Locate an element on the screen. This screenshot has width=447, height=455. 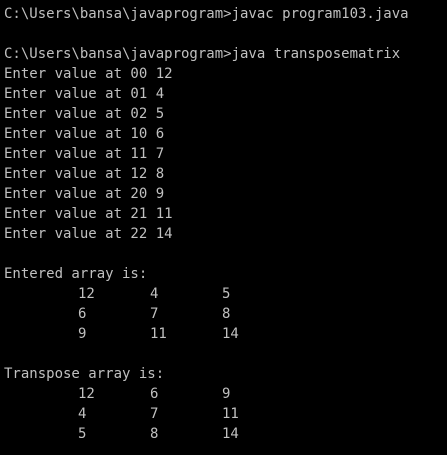
entered-array-heading: Entered array is: is located at coordinates (76, 274).